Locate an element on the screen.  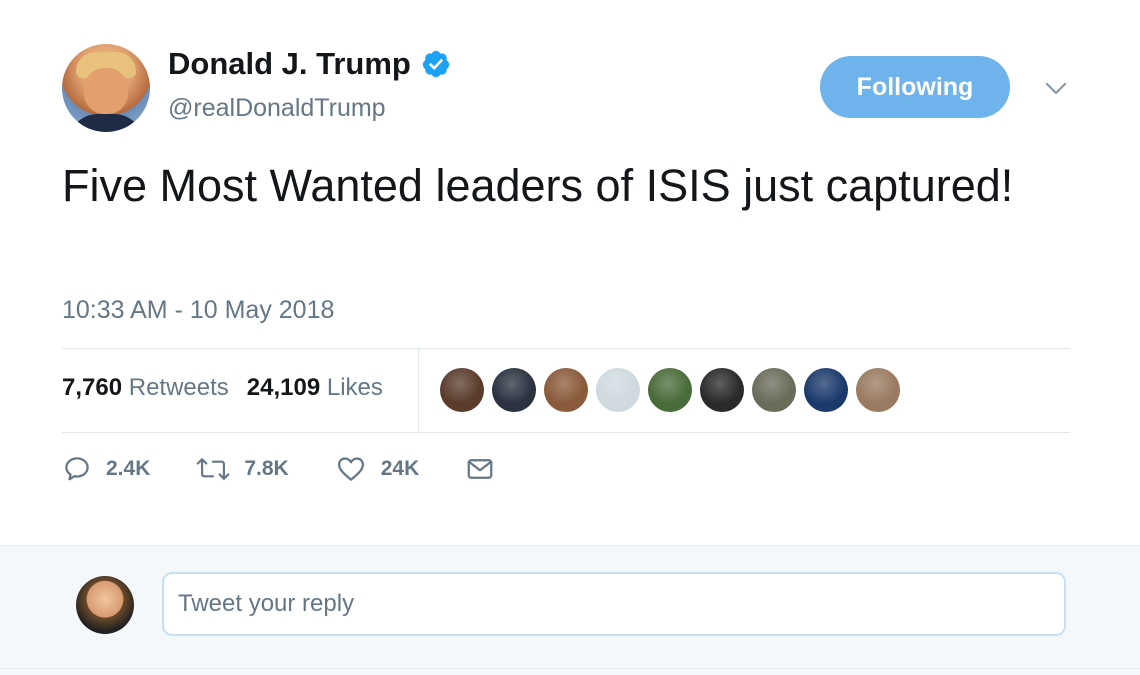
reply-action: 2.4K is located at coordinates (106, 469).